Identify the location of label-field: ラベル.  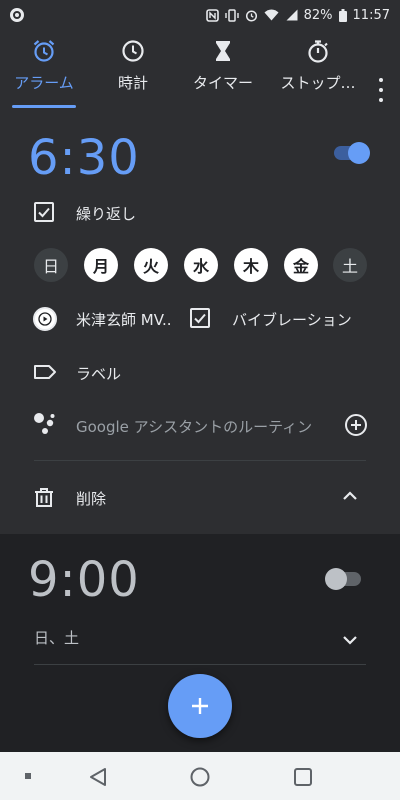
(98, 373).